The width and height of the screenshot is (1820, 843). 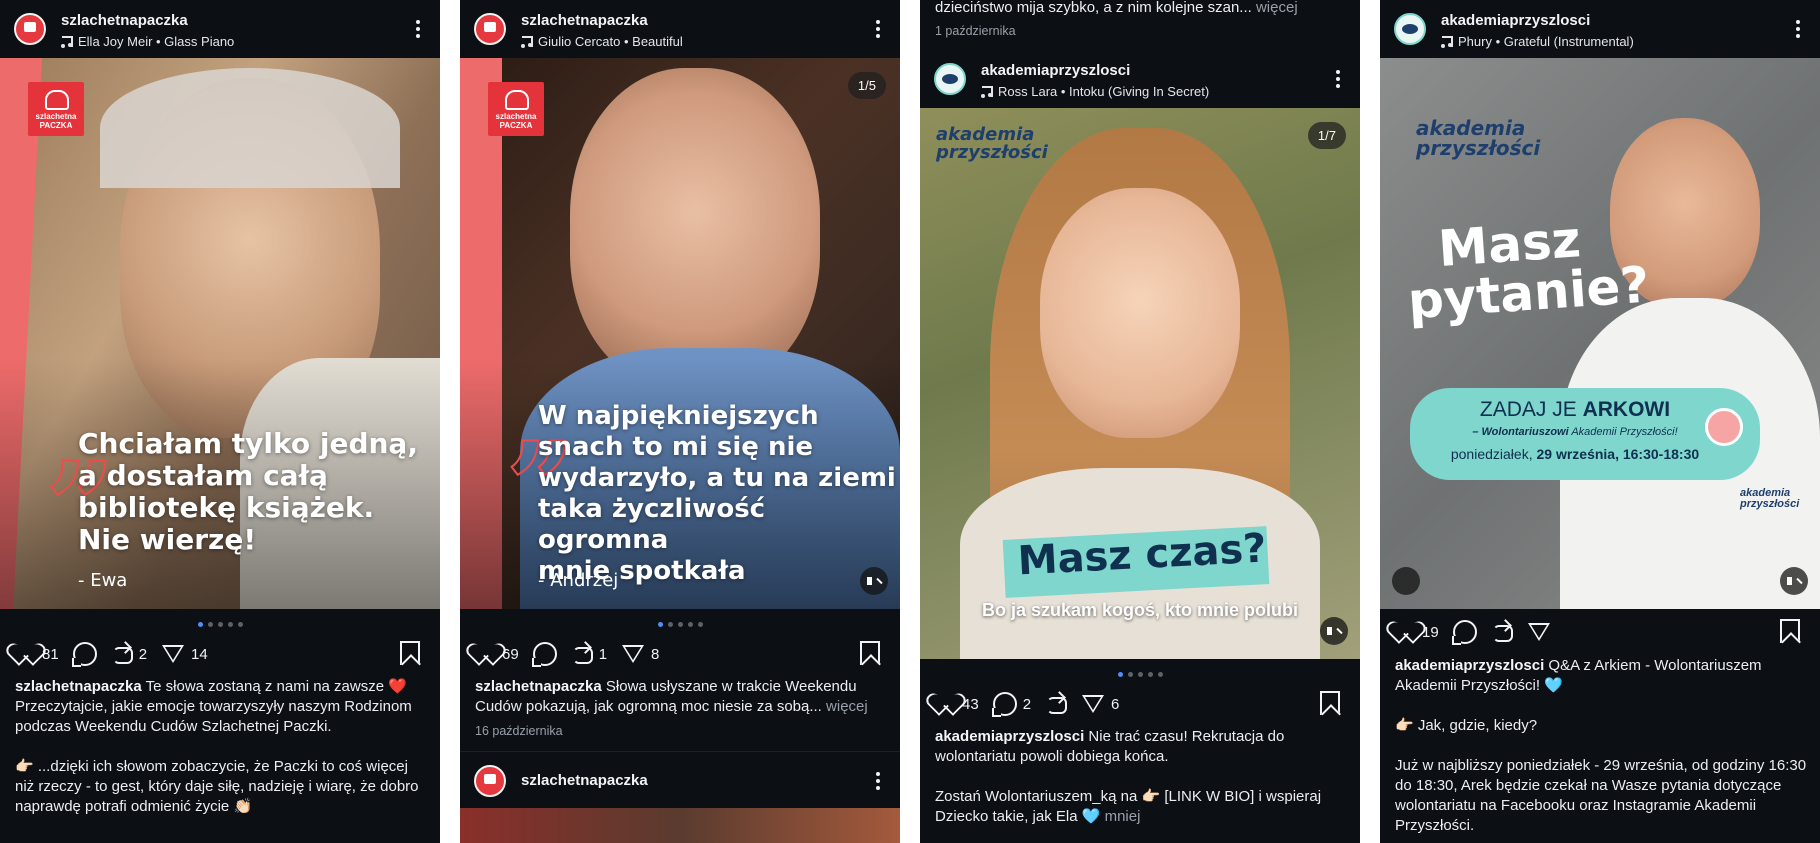 What do you see at coordinates (640, 654) in the screenshot?
I see `share-button: 8` at bounding box center [640, 654].